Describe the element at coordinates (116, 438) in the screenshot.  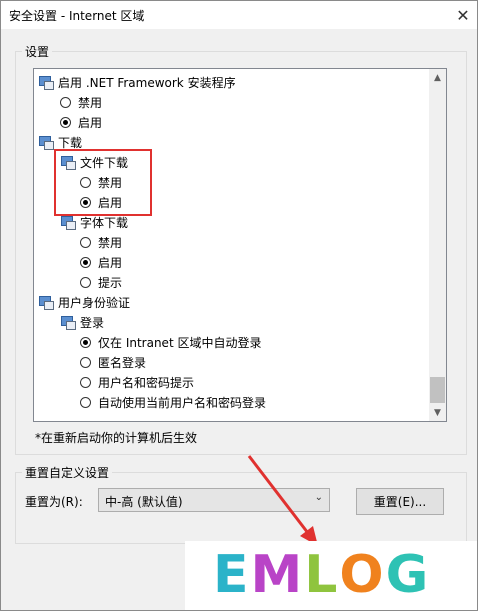
I see `restart-note: *在重新启动你的计算机后生效` at that location.